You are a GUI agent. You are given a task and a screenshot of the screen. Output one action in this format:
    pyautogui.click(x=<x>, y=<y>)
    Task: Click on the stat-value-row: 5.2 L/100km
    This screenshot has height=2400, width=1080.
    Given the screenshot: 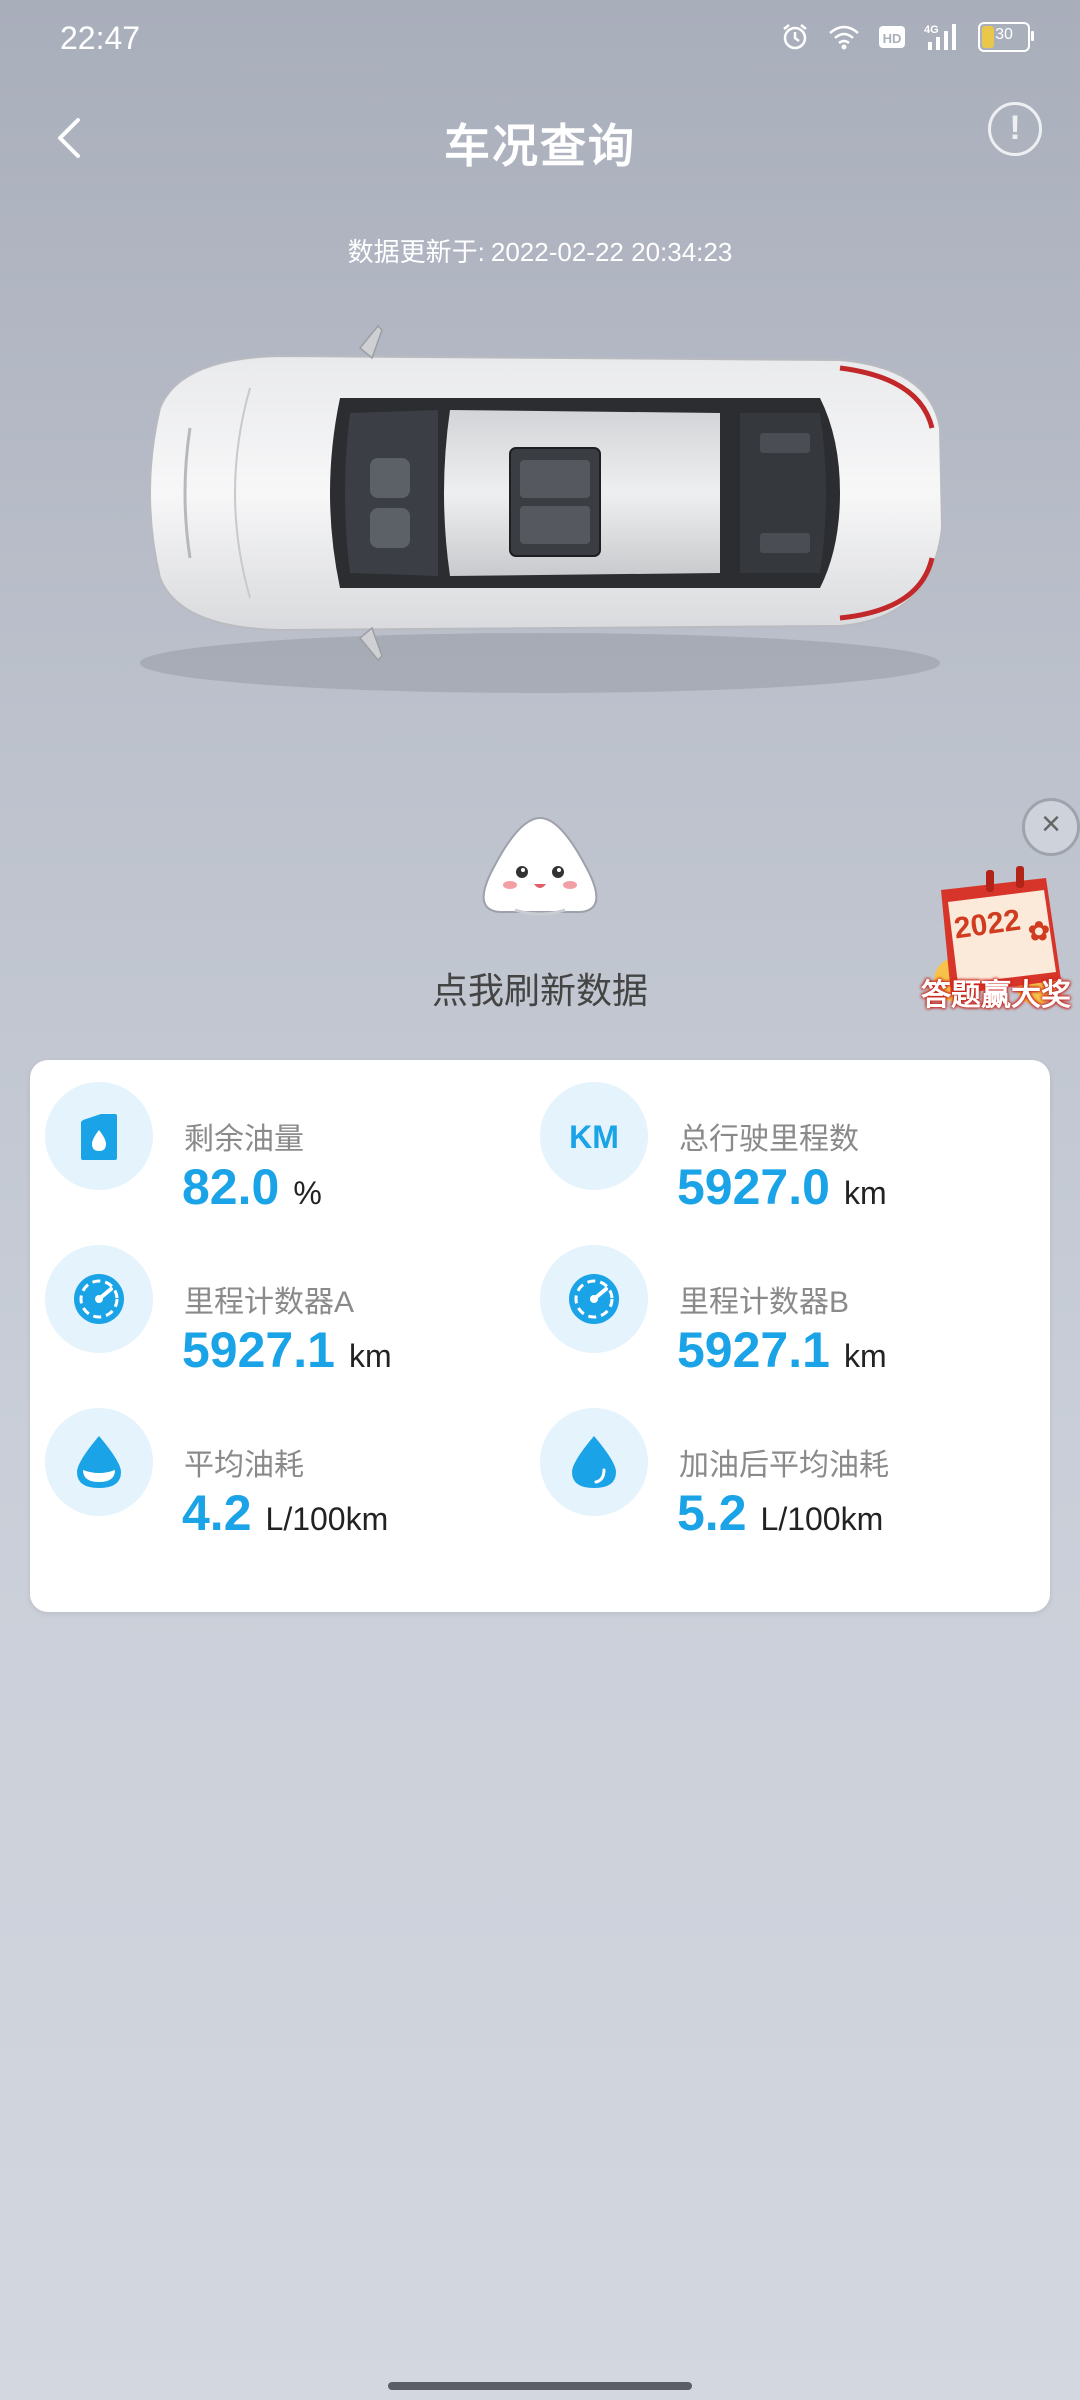 What is the action you would take?
    pyautogui.click(x=780, y=1513)
    